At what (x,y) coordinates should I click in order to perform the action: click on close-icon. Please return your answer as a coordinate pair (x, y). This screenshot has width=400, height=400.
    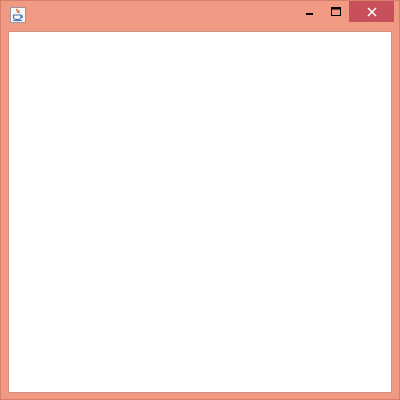
    Looking at the image, I should click on (371, 11).